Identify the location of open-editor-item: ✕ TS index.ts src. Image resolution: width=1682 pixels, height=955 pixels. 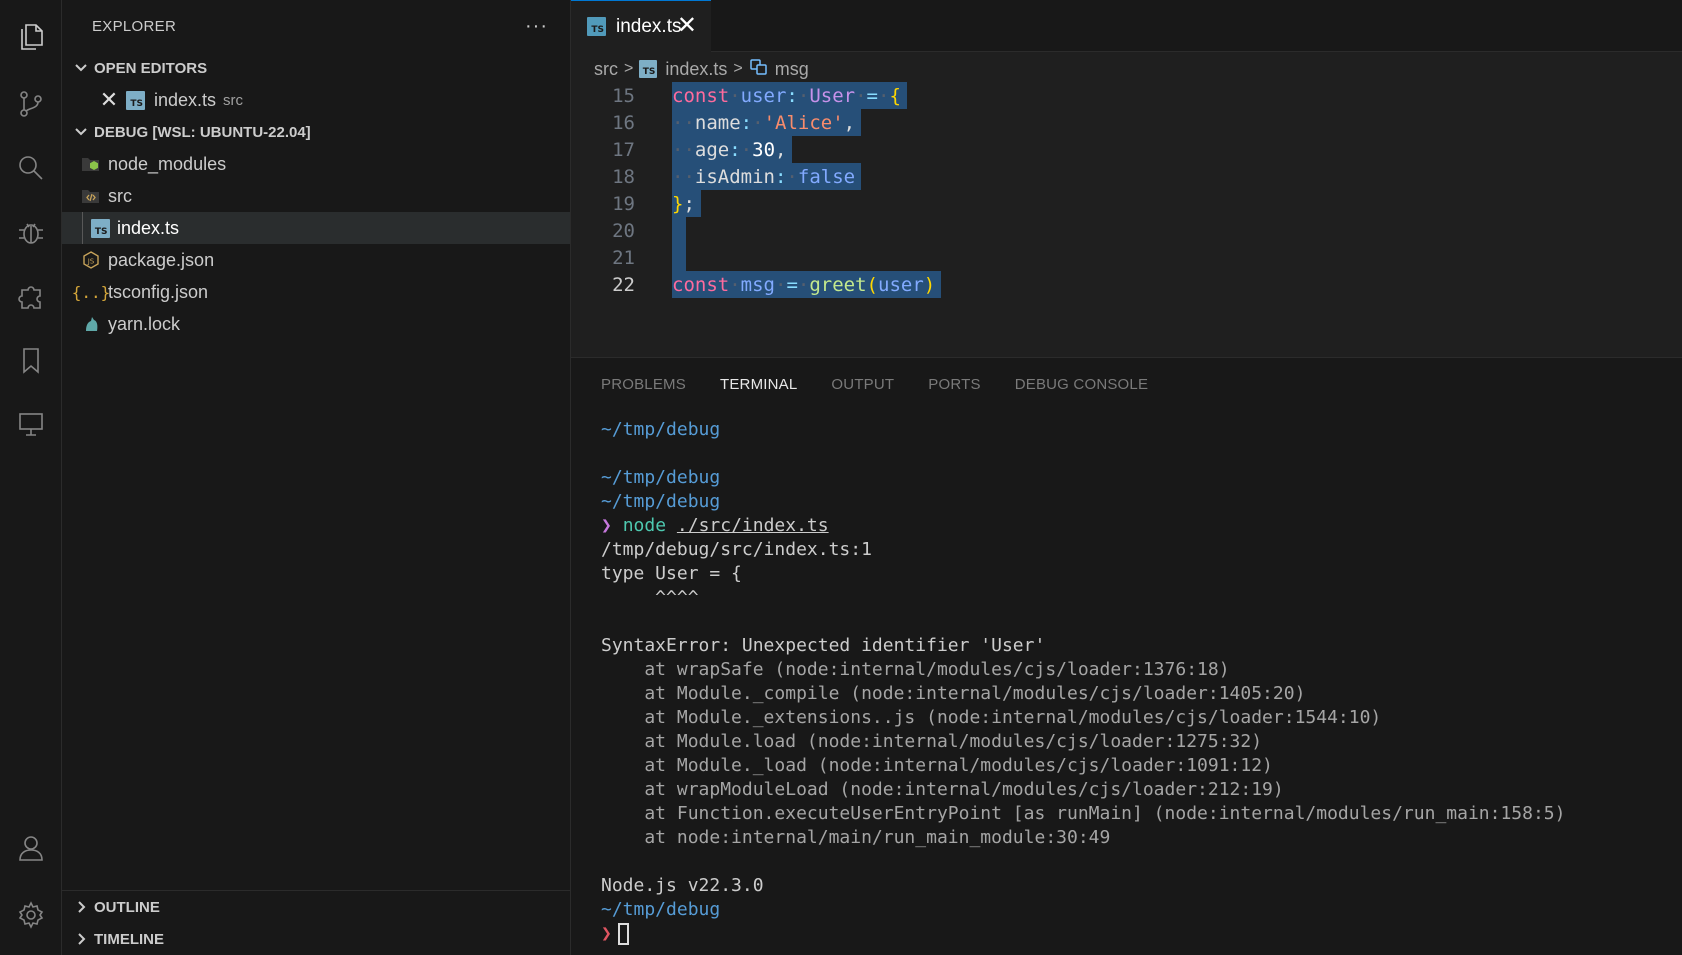
(316, 100).